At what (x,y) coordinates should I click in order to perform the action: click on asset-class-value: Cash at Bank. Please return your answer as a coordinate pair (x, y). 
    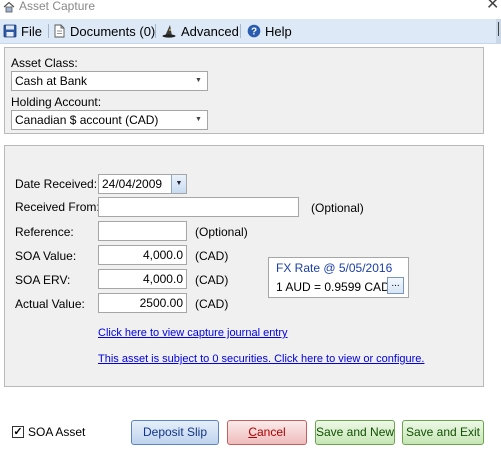
    Looking at the image, I should click on (51, 81).